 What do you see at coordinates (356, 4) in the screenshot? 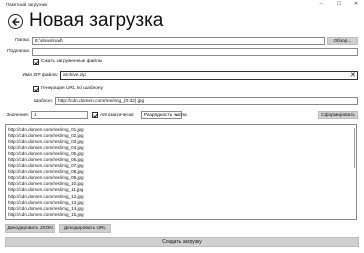
I see `close-window-button: ✕` at bounding box center [356, 4].